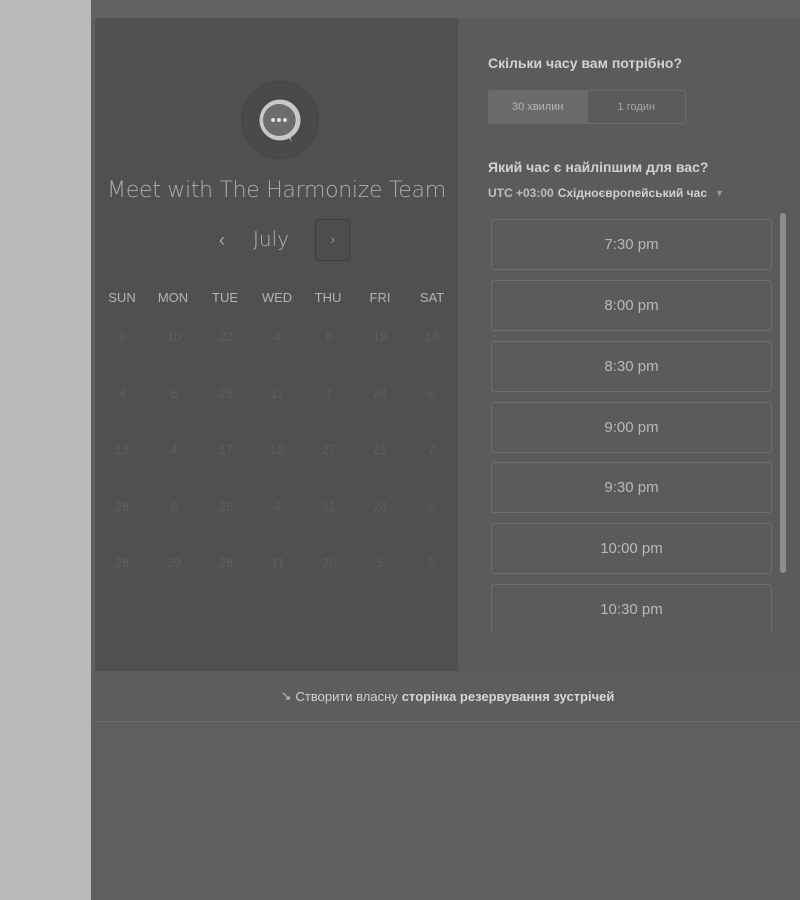 This screenshot has width=800, height=900. What do you see at coordinates (380, 297) in the screenshot?
I see `weekday-label: FRI` at bounding box center [380, 297].